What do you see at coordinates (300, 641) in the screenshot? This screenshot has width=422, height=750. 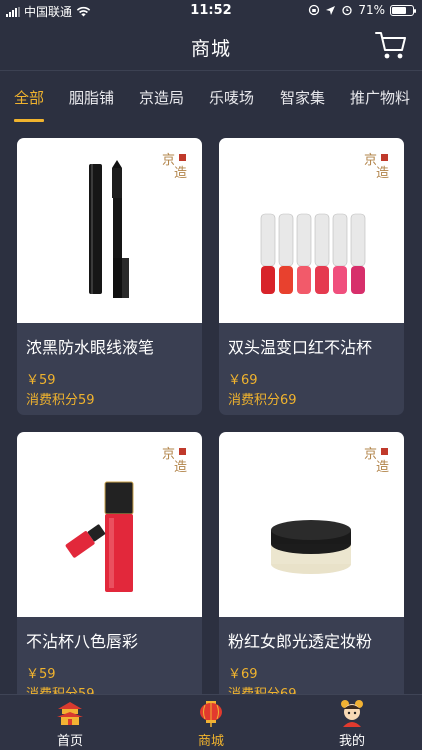 I see `product-name: 粉红女郎光透定妆粉` at bounding box center [300, 641].